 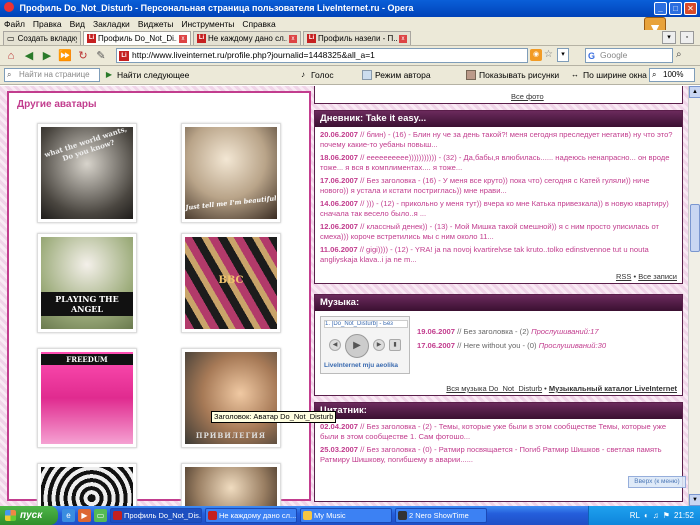 I want to click on taskbar-item-my-music: My Music, so click(x=346, y=515).